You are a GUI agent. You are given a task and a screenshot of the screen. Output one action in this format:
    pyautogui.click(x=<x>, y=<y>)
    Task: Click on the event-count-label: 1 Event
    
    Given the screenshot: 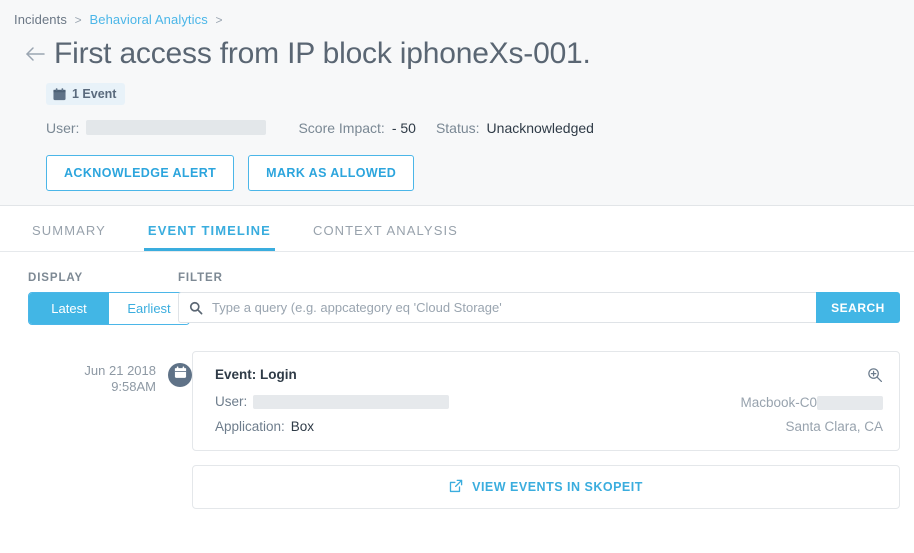 What is the action you would take?
    pyautogui.click(x=94, y=94)
    